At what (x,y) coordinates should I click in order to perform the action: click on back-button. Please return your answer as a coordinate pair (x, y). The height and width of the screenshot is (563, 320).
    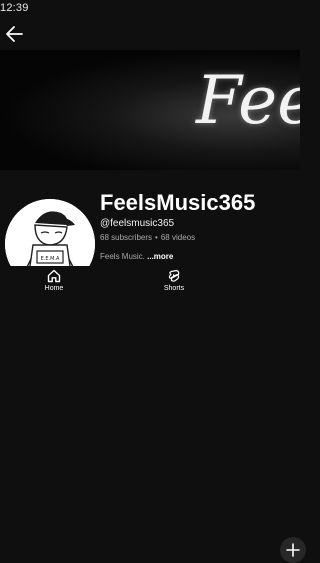
    Looking at the image, I should click on (14, 34).